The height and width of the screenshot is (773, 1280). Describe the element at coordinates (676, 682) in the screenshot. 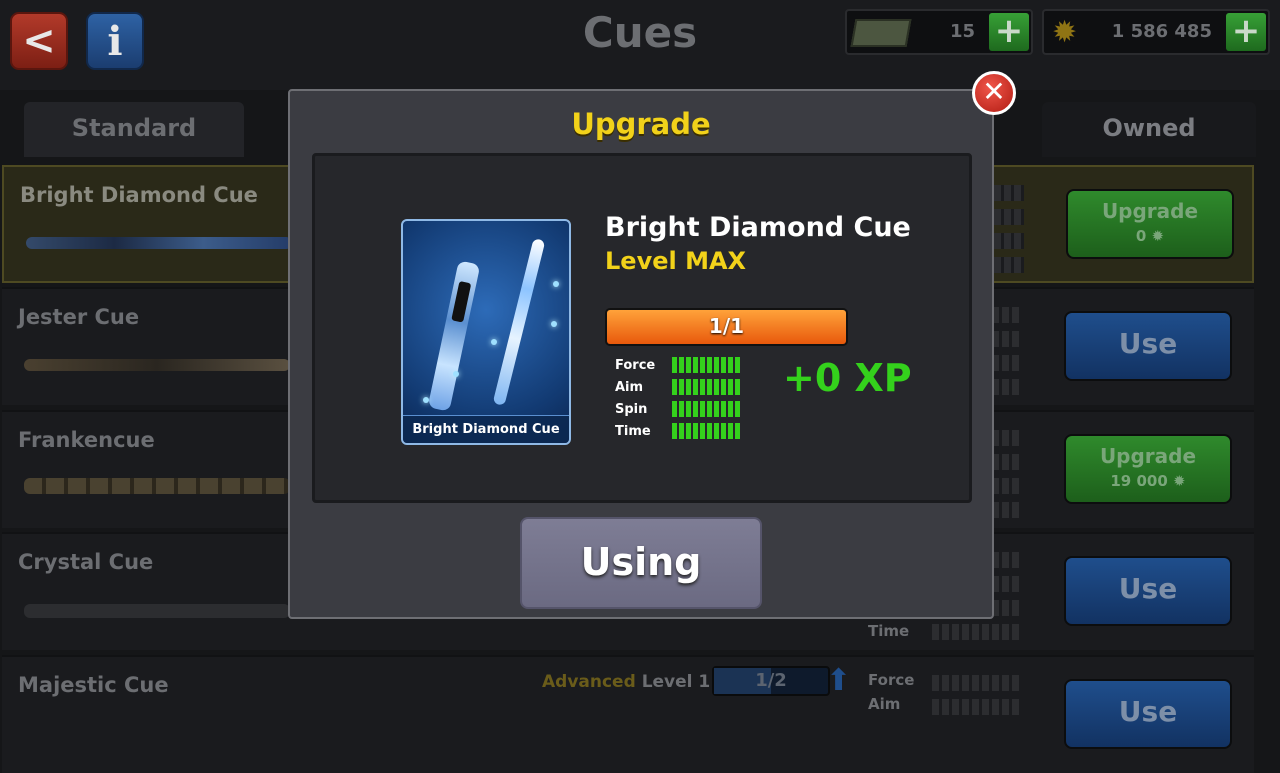

I see `level-label: Level 1` at that location.